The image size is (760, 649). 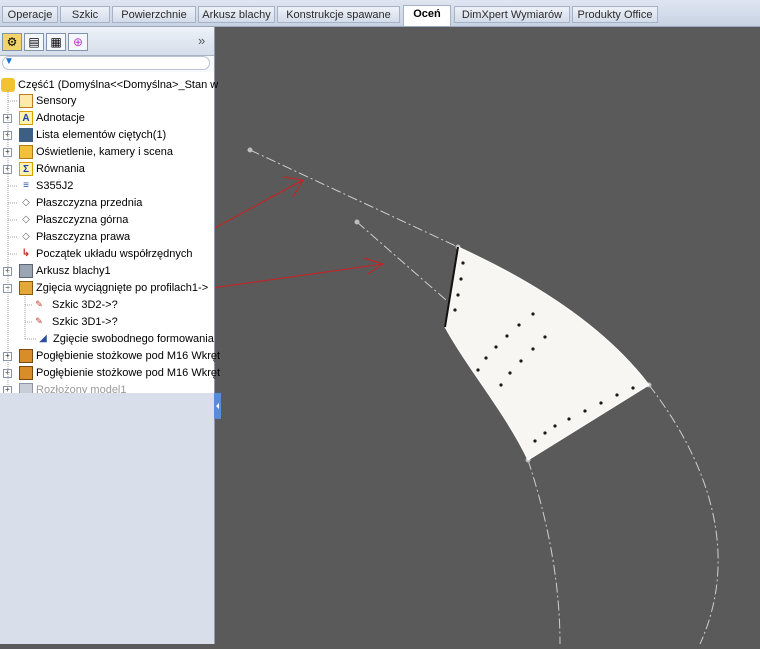 I want to click on panel-toolbar: ⚙ ▤ ▦ ⊕ », so click(x=107, y=41).